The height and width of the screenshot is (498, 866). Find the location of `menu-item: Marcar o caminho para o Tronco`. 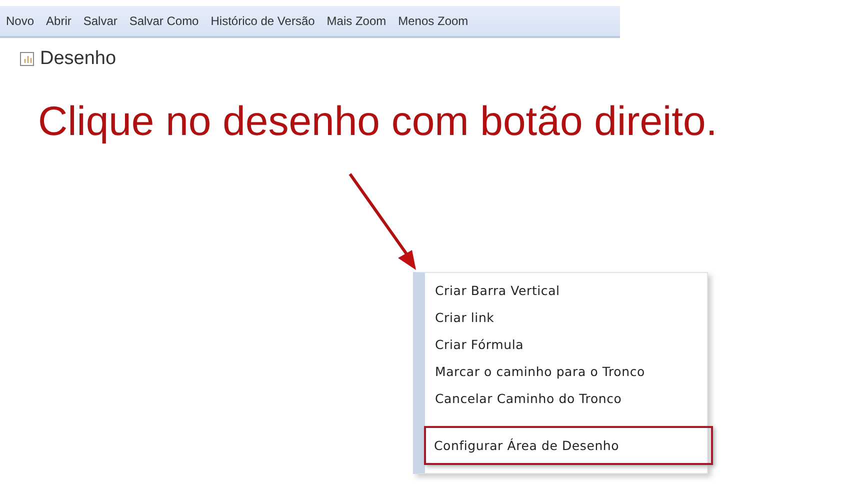

menu-item: Marcar o caminho para o Tronco is located at coordinates (566, 371).